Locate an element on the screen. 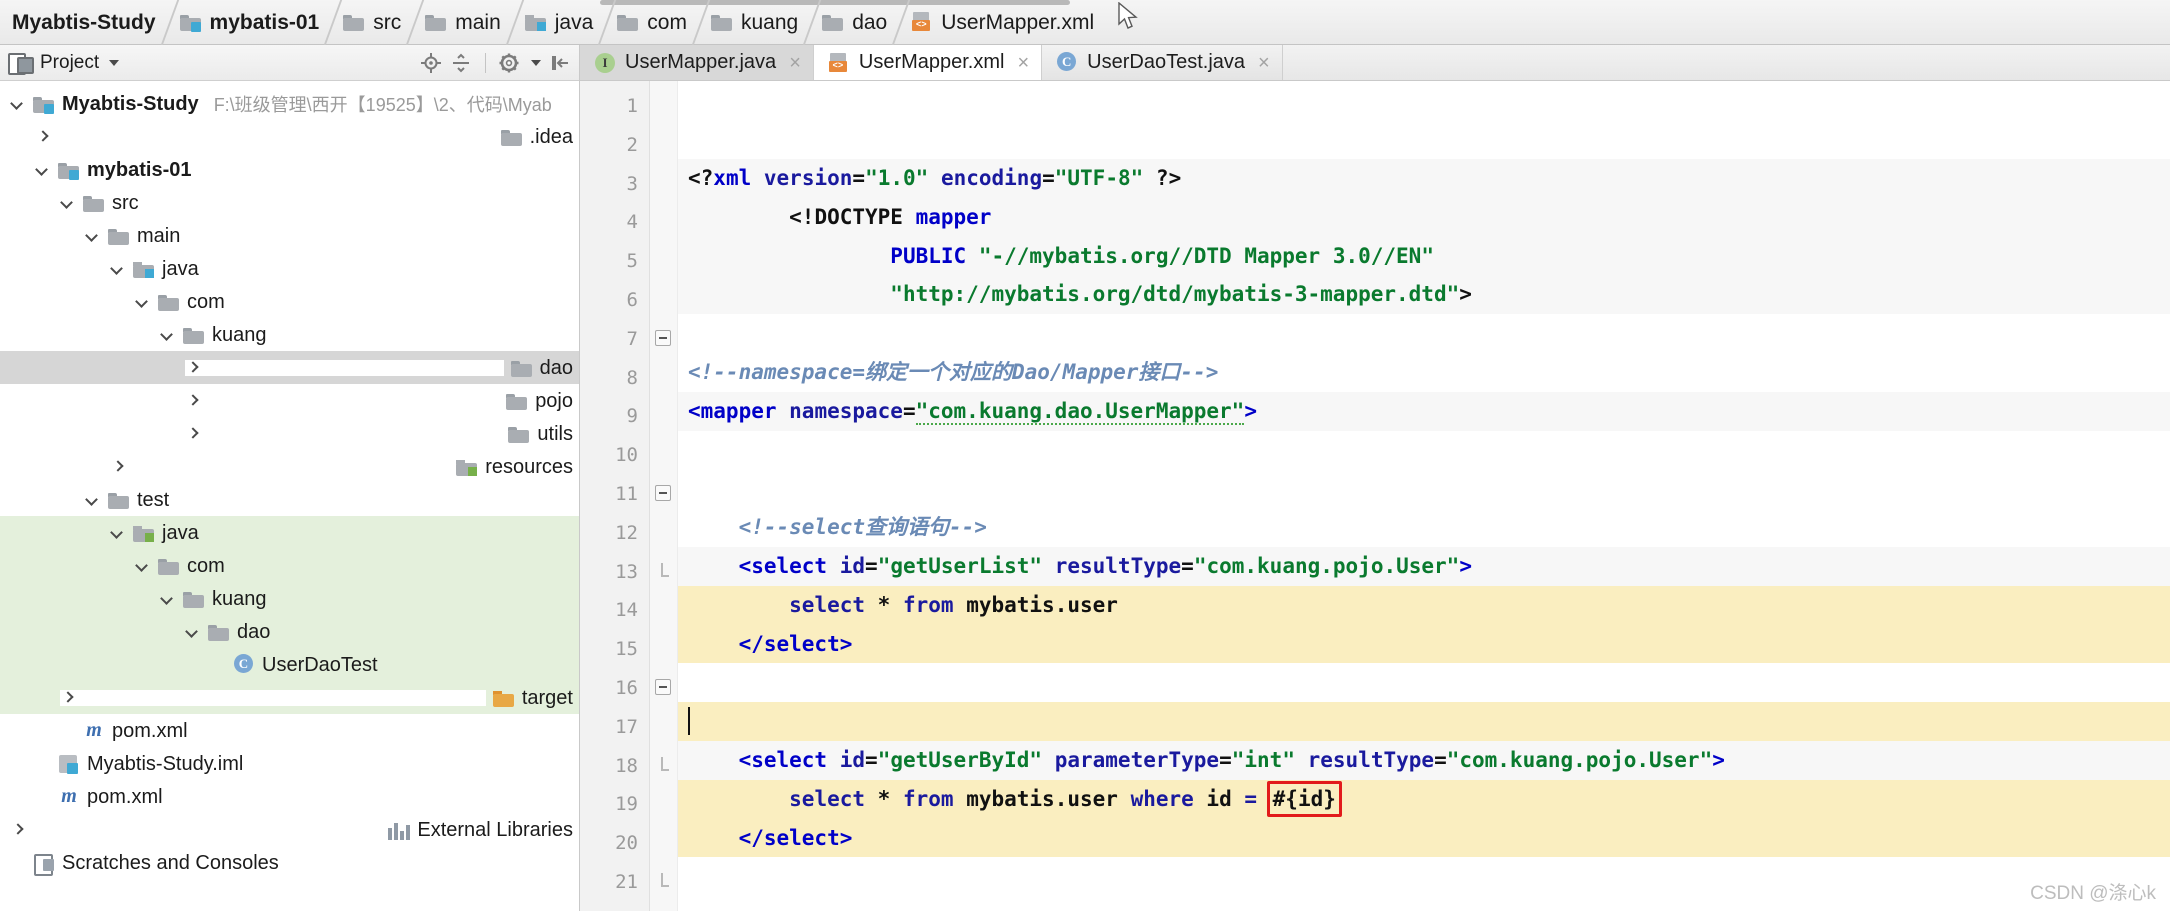 This screenshot has height=911, width=2170. folder-icon is located at coordinates (119, 236).